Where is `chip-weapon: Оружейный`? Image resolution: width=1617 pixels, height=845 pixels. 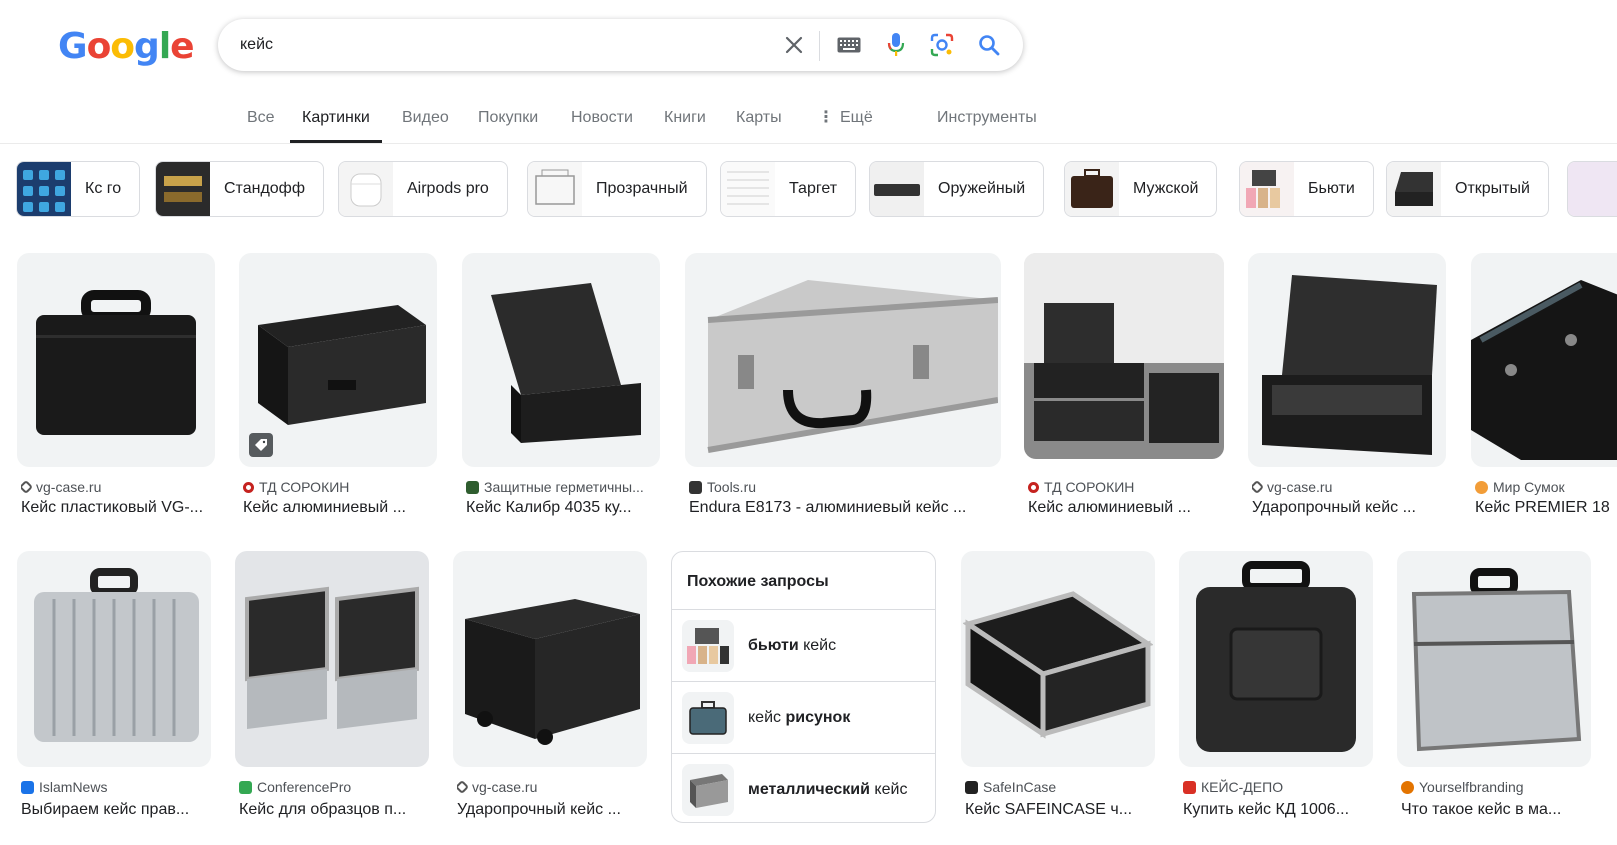 chip-weapon: Оружейный is located at coordinates (957, 189).